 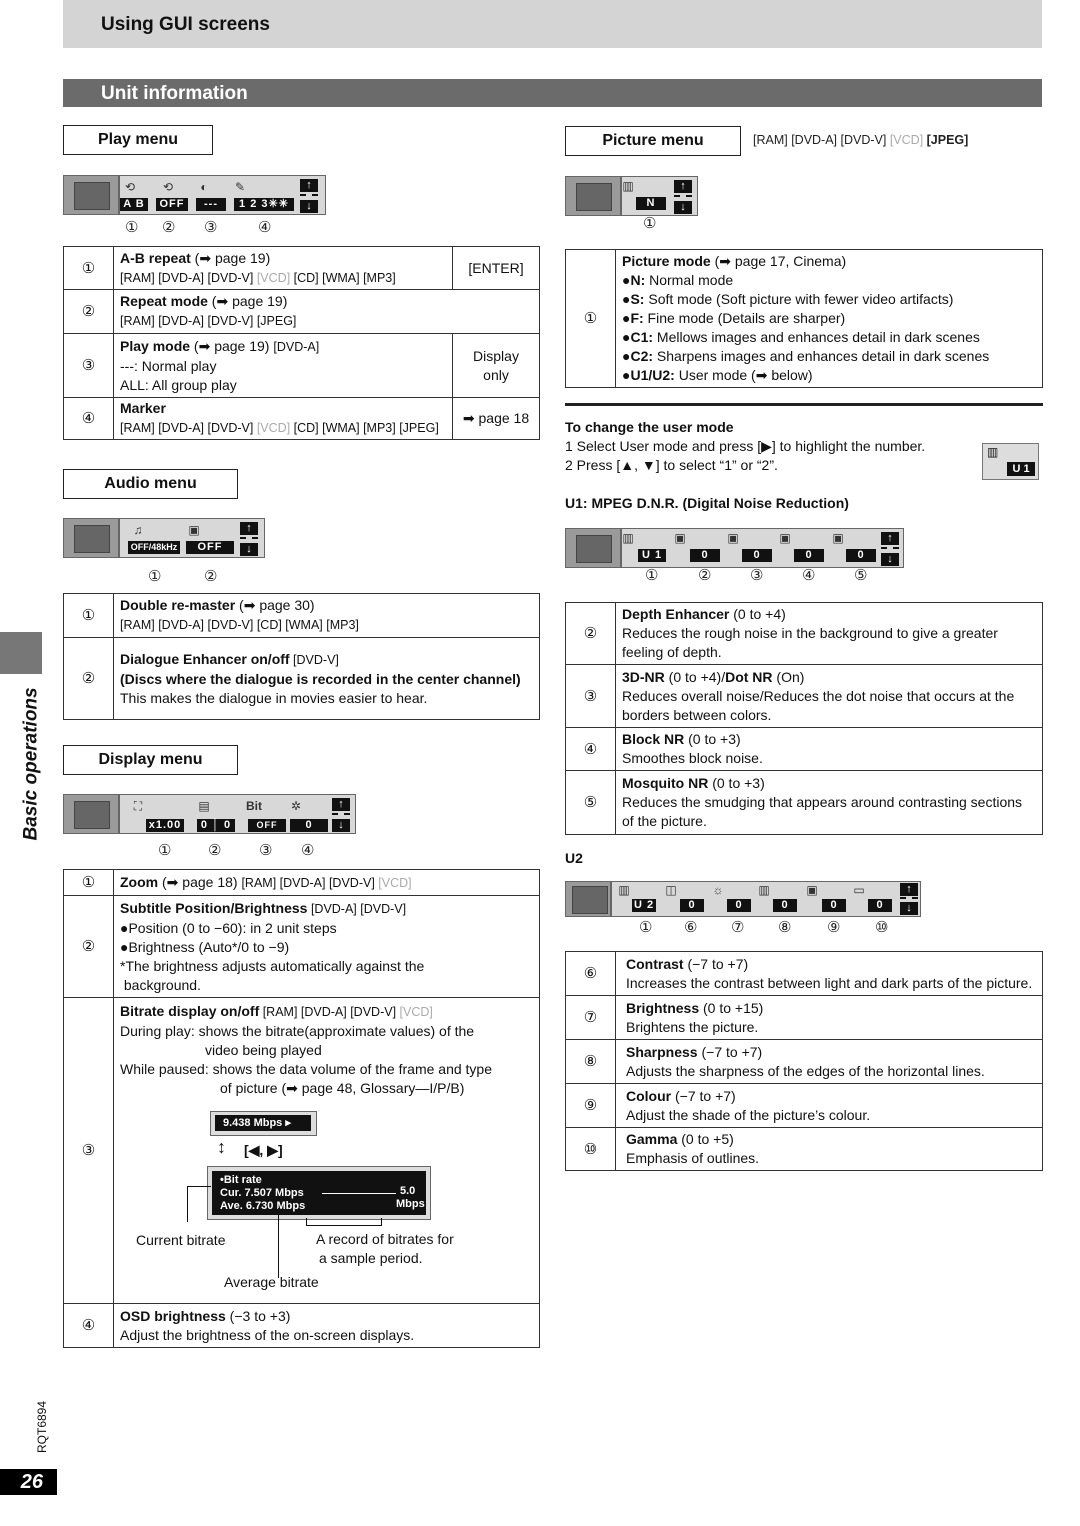 I want to click on remaster-value: OFF/48kHz, so click(x=154, y=547).